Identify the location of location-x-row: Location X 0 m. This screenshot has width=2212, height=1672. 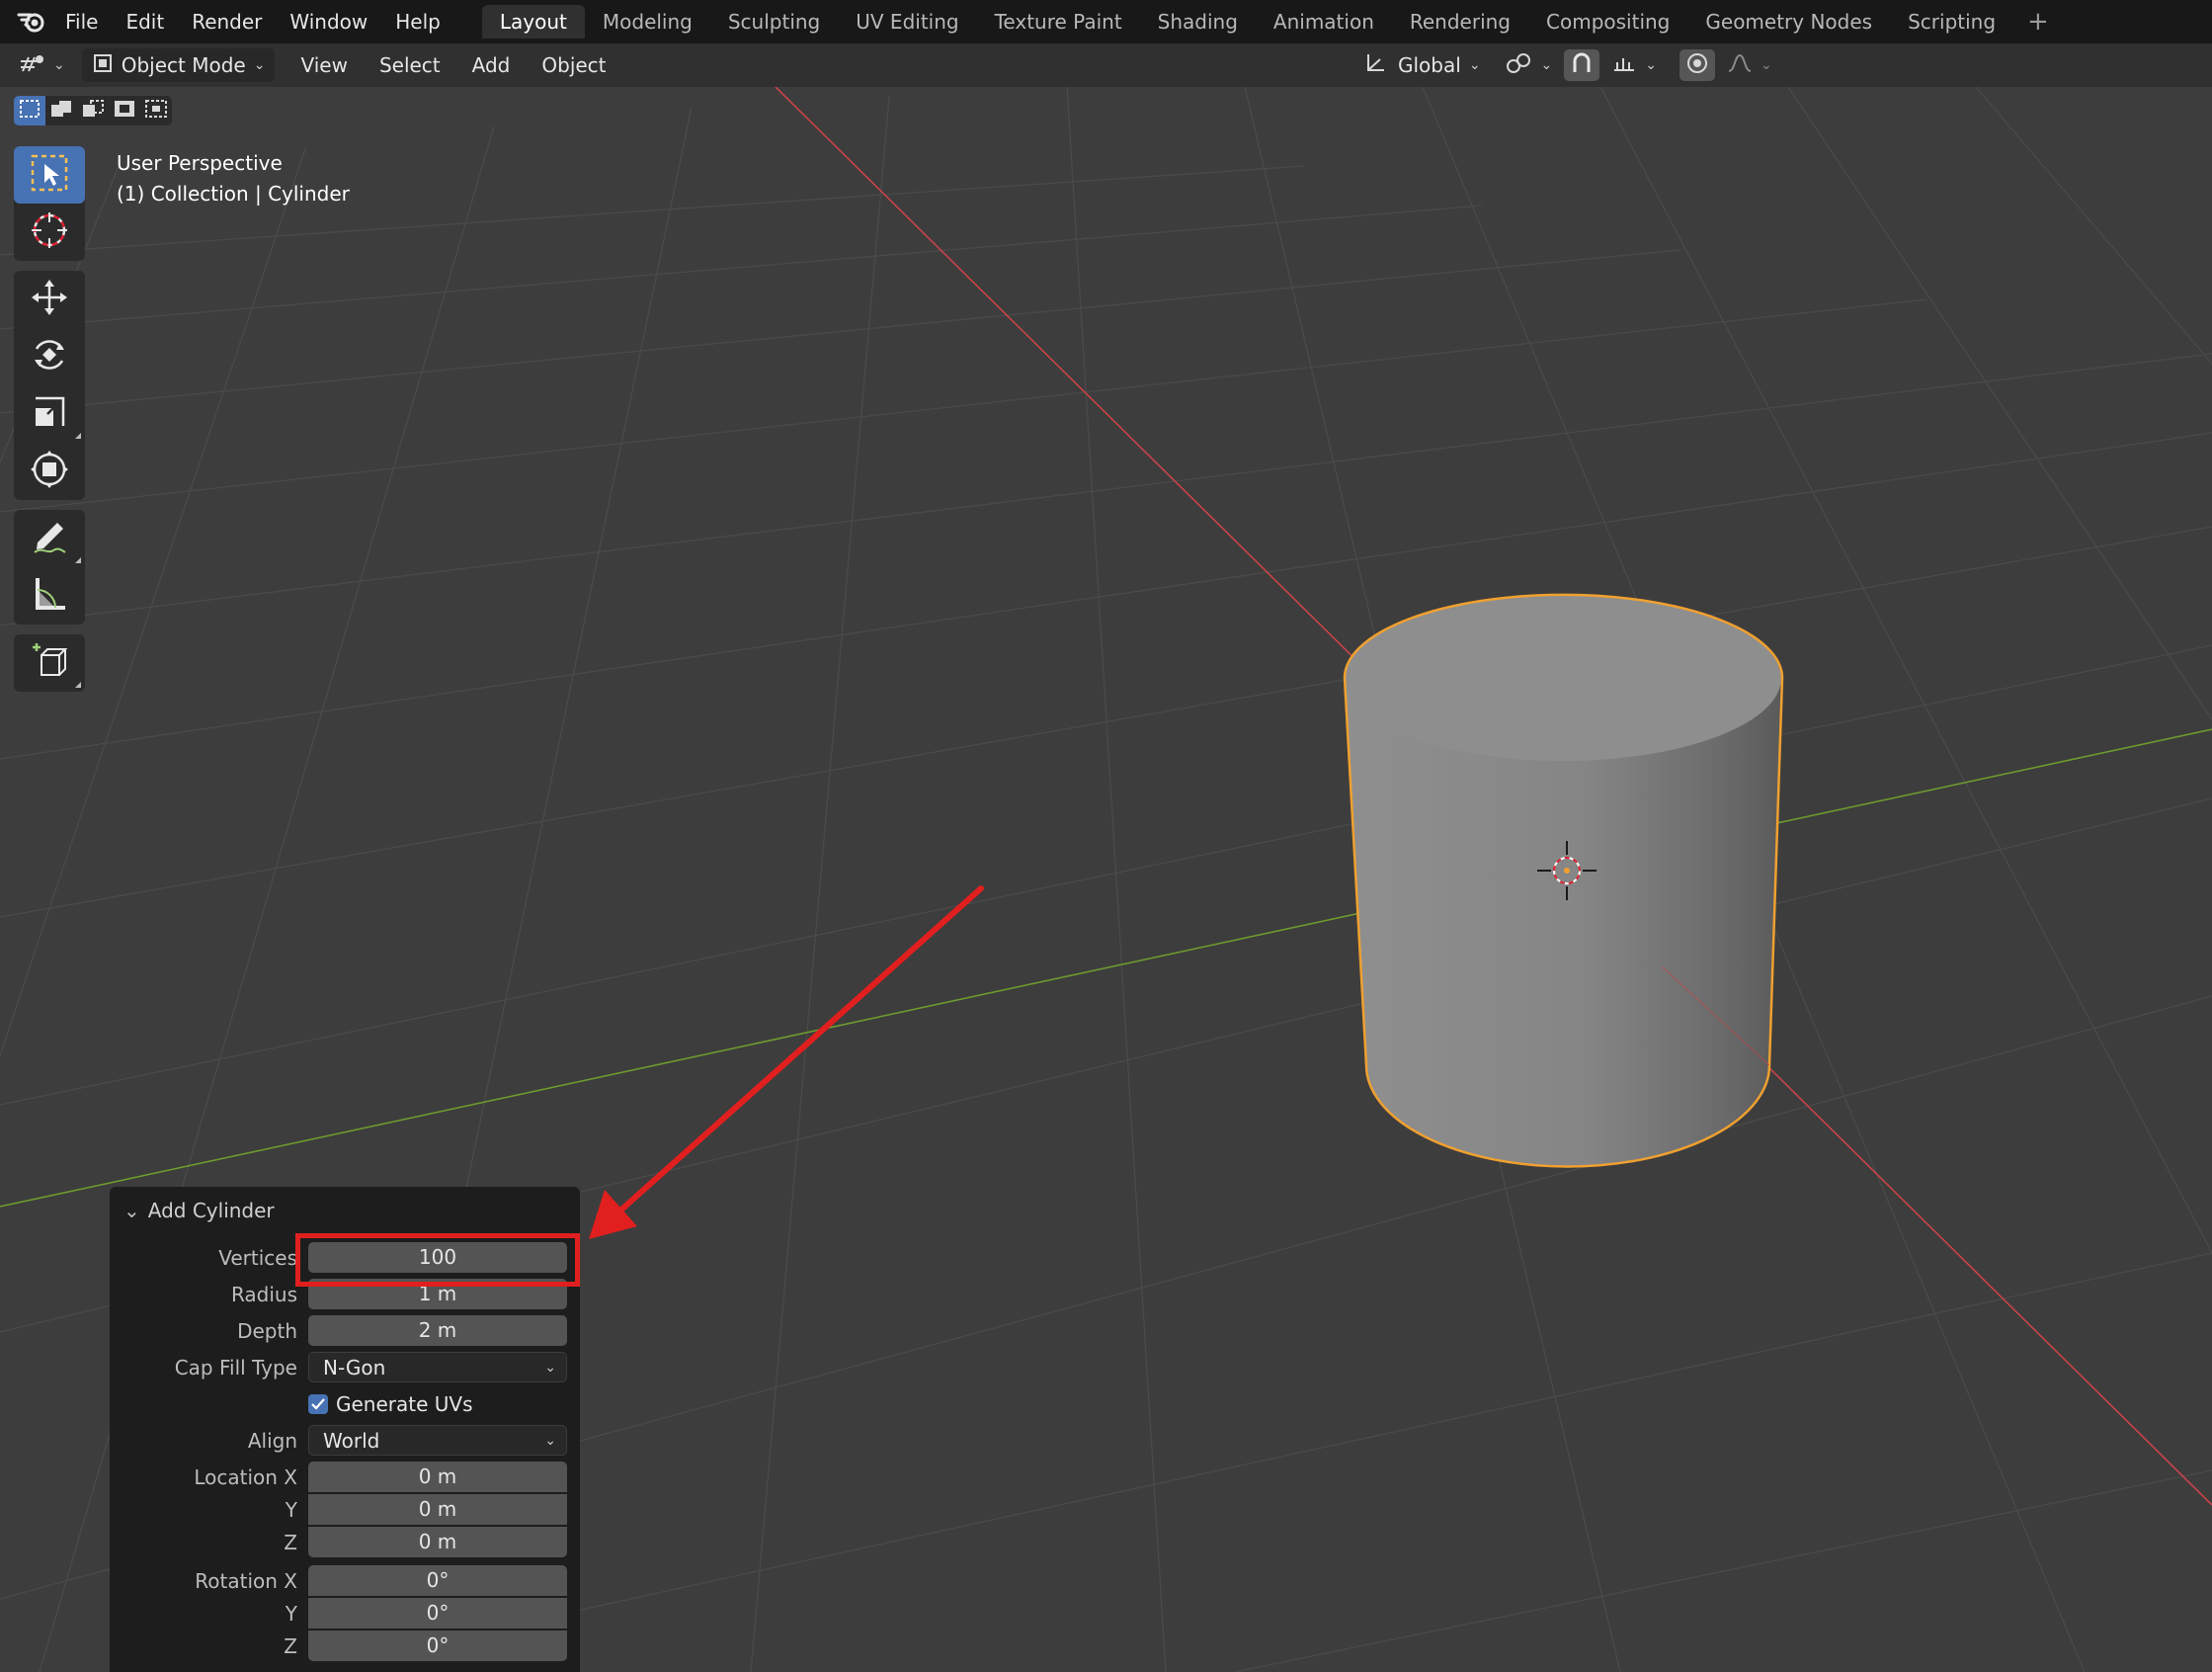
(345, 1477).